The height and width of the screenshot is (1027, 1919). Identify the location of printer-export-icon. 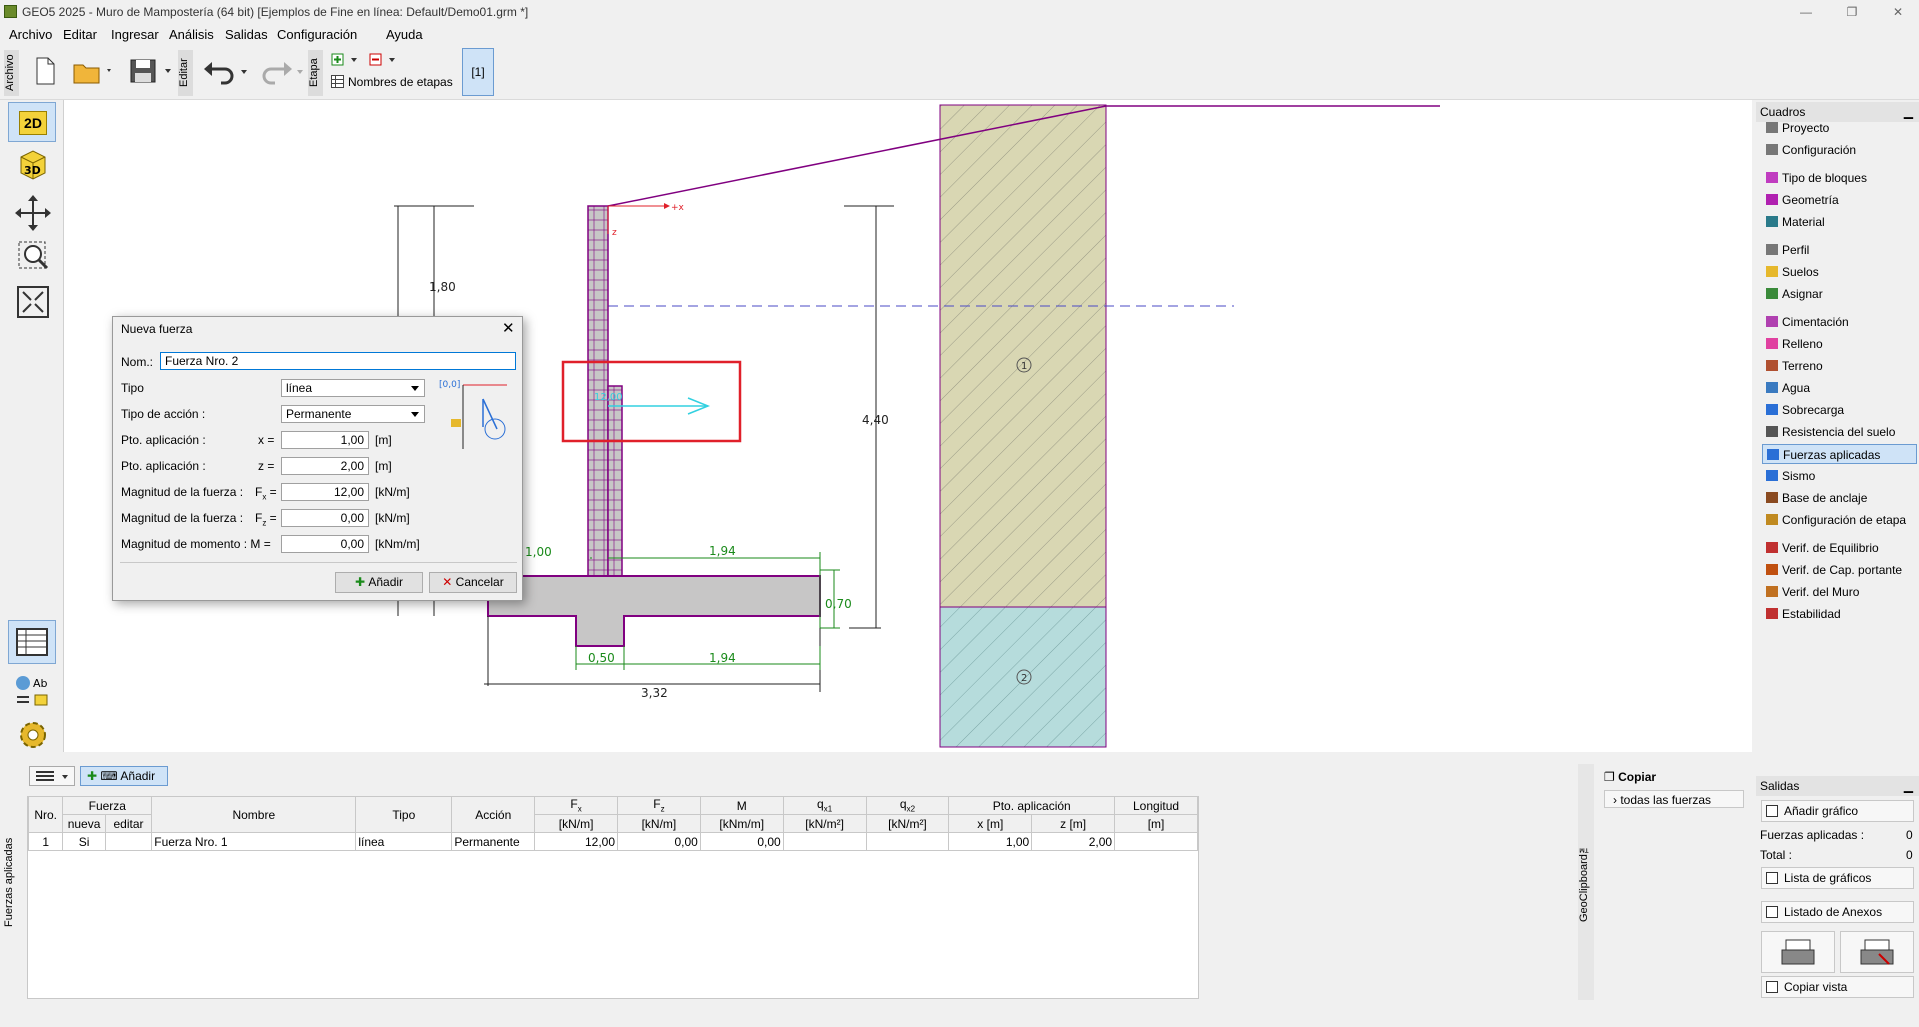
(1877, 952).